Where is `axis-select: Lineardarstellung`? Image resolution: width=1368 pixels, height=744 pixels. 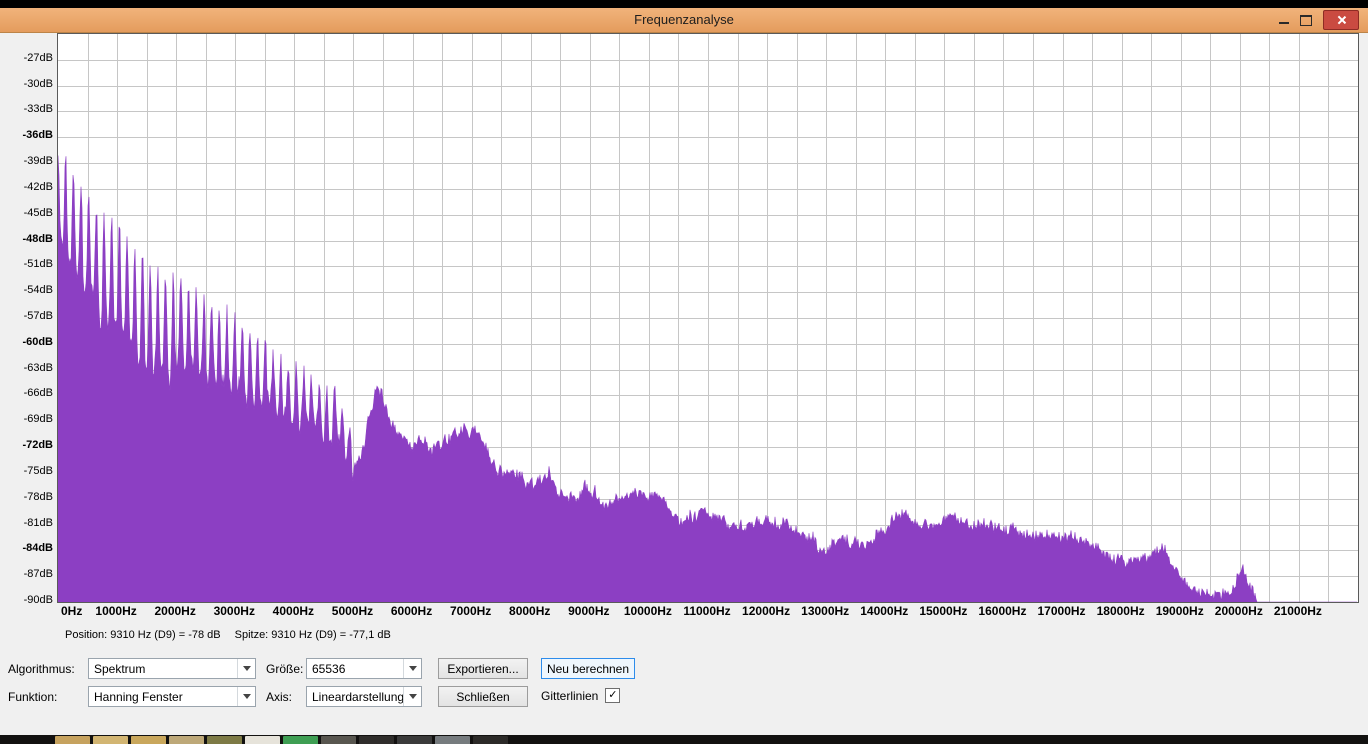 axis-select: Lineardarstellung is located at coordinates (364, 696).